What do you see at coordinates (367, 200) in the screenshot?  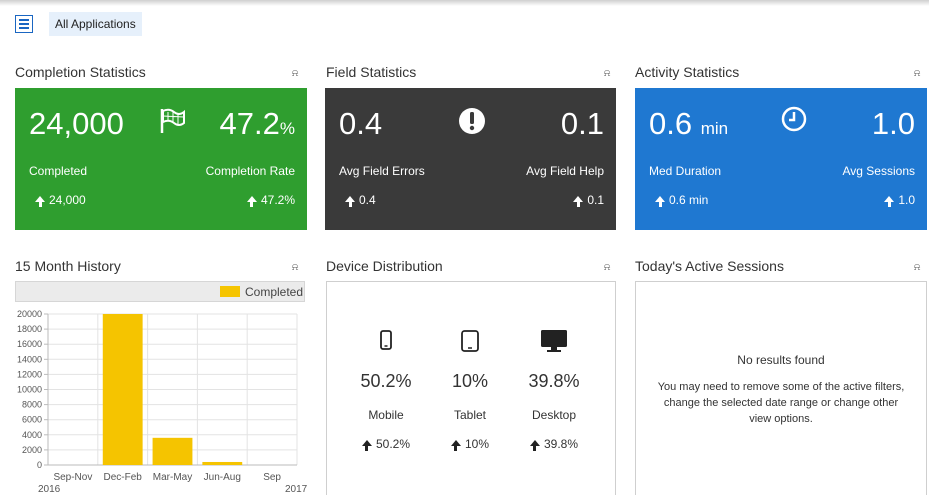 I see `avg-field-errors-trend-value: 0.4` at bounding box center [367, 200].